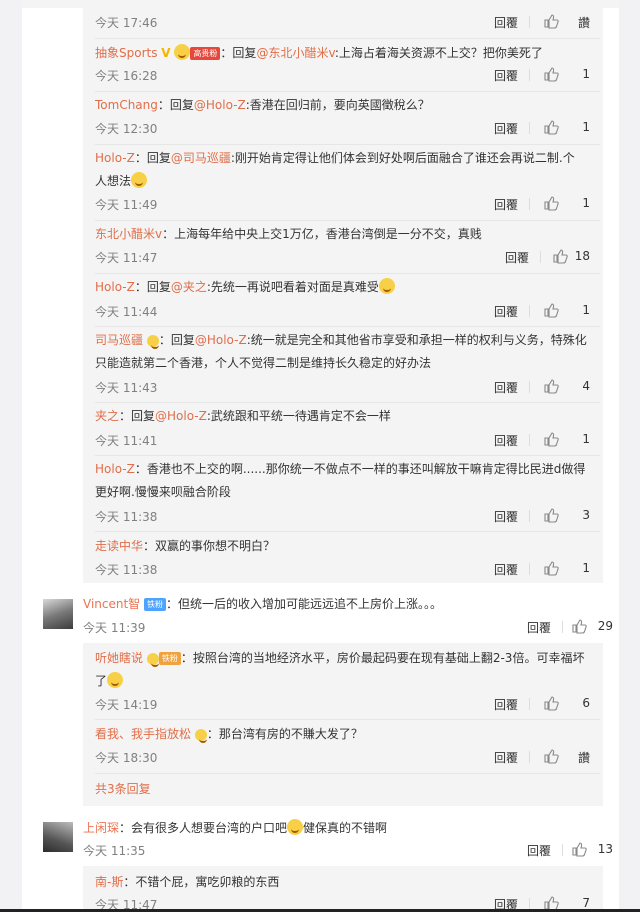 The height and width of the screenshot is (912, 640). What do you see at coordinates (126, 517) in the screenshot?
I see `reply-time: 今天 11:38` at bounding box center [126, 517].